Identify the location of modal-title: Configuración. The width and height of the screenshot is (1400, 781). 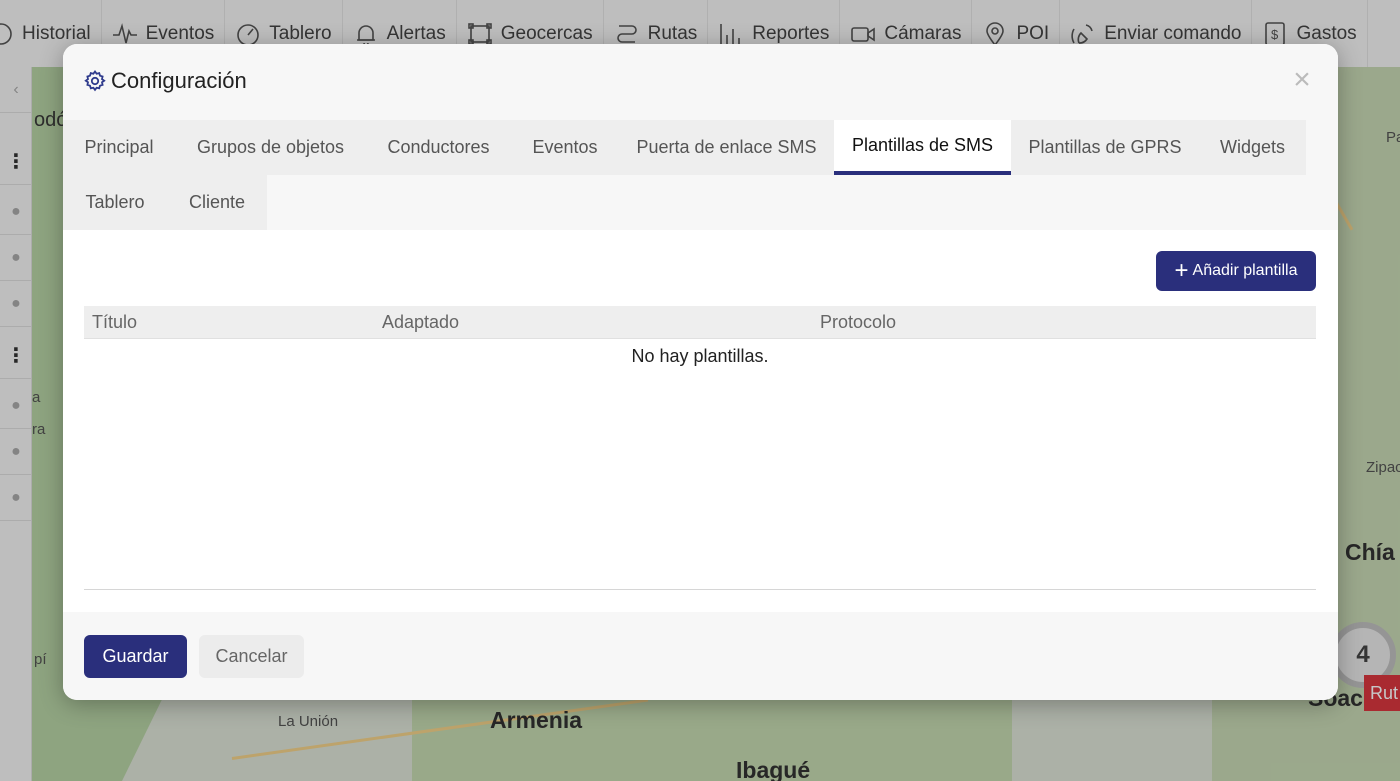
(165, 81).